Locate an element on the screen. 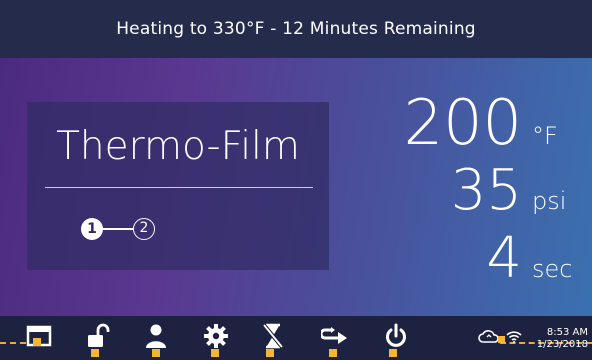 This screenshot has width=592, height=360. temperature-value: 200 is located at coordinates (462, 122).